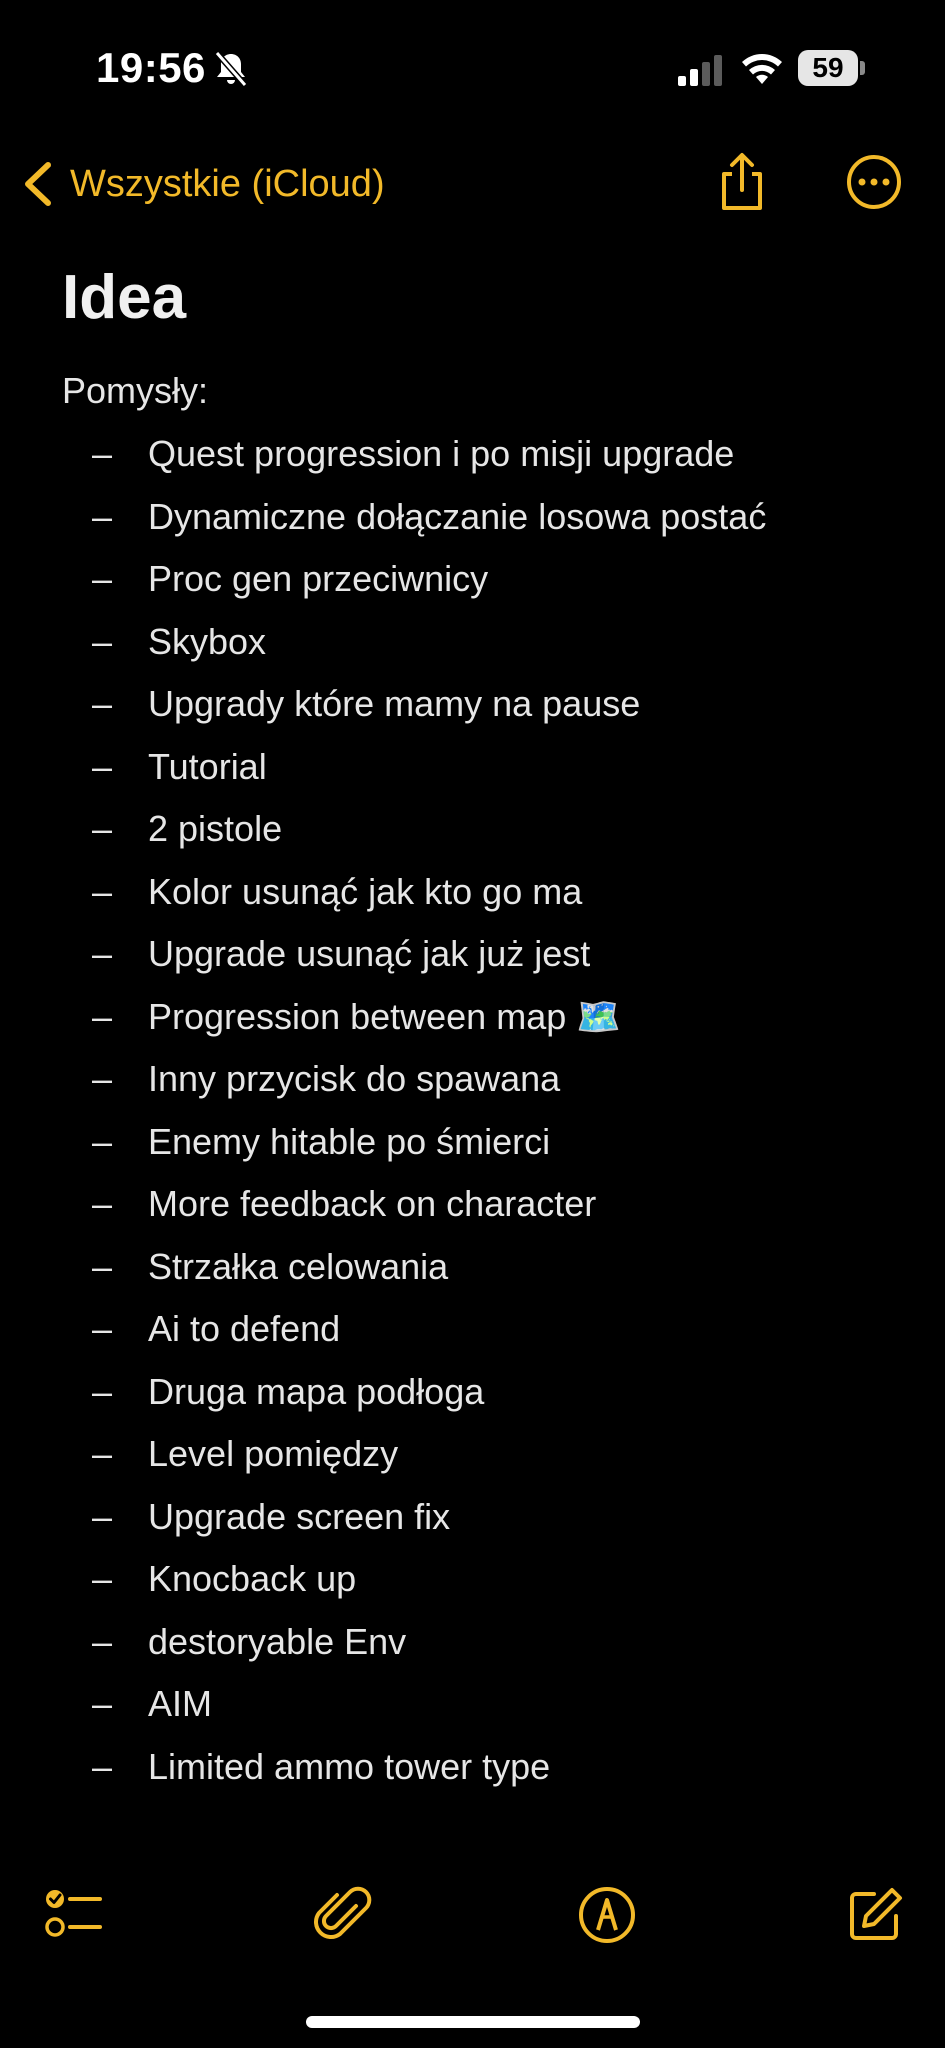 The height and width of the screenshot is (2048, 945). I want to click on status-time: 19:56, so click(151, 67).